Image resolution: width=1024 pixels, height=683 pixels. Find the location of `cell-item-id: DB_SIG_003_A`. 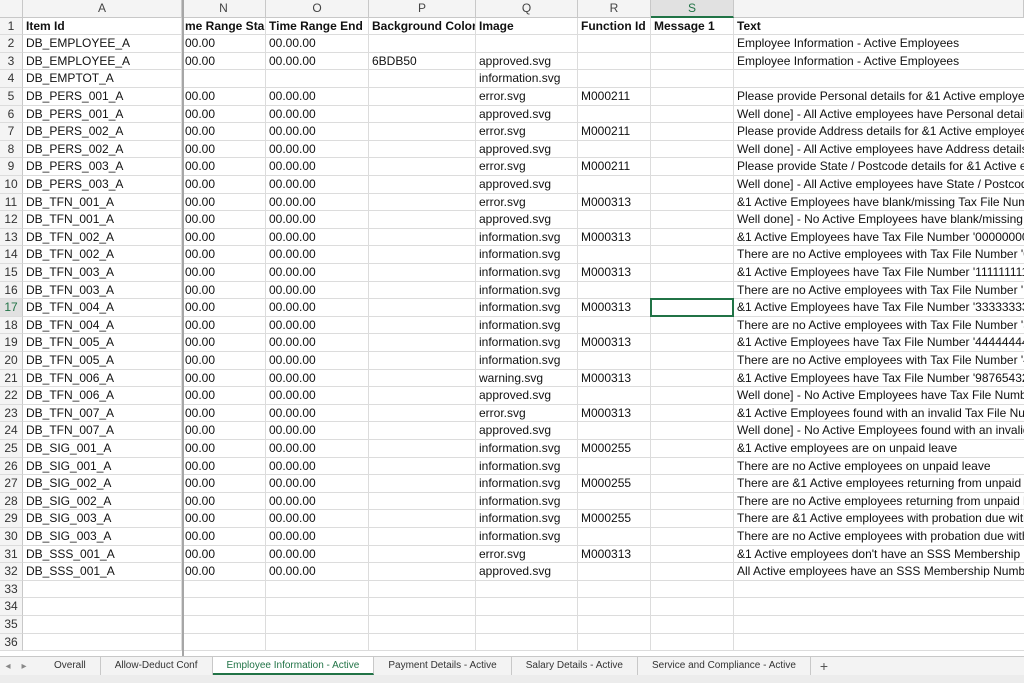

cell-item-id: DB_SIG_003_A is located at coordinates (102, 537).